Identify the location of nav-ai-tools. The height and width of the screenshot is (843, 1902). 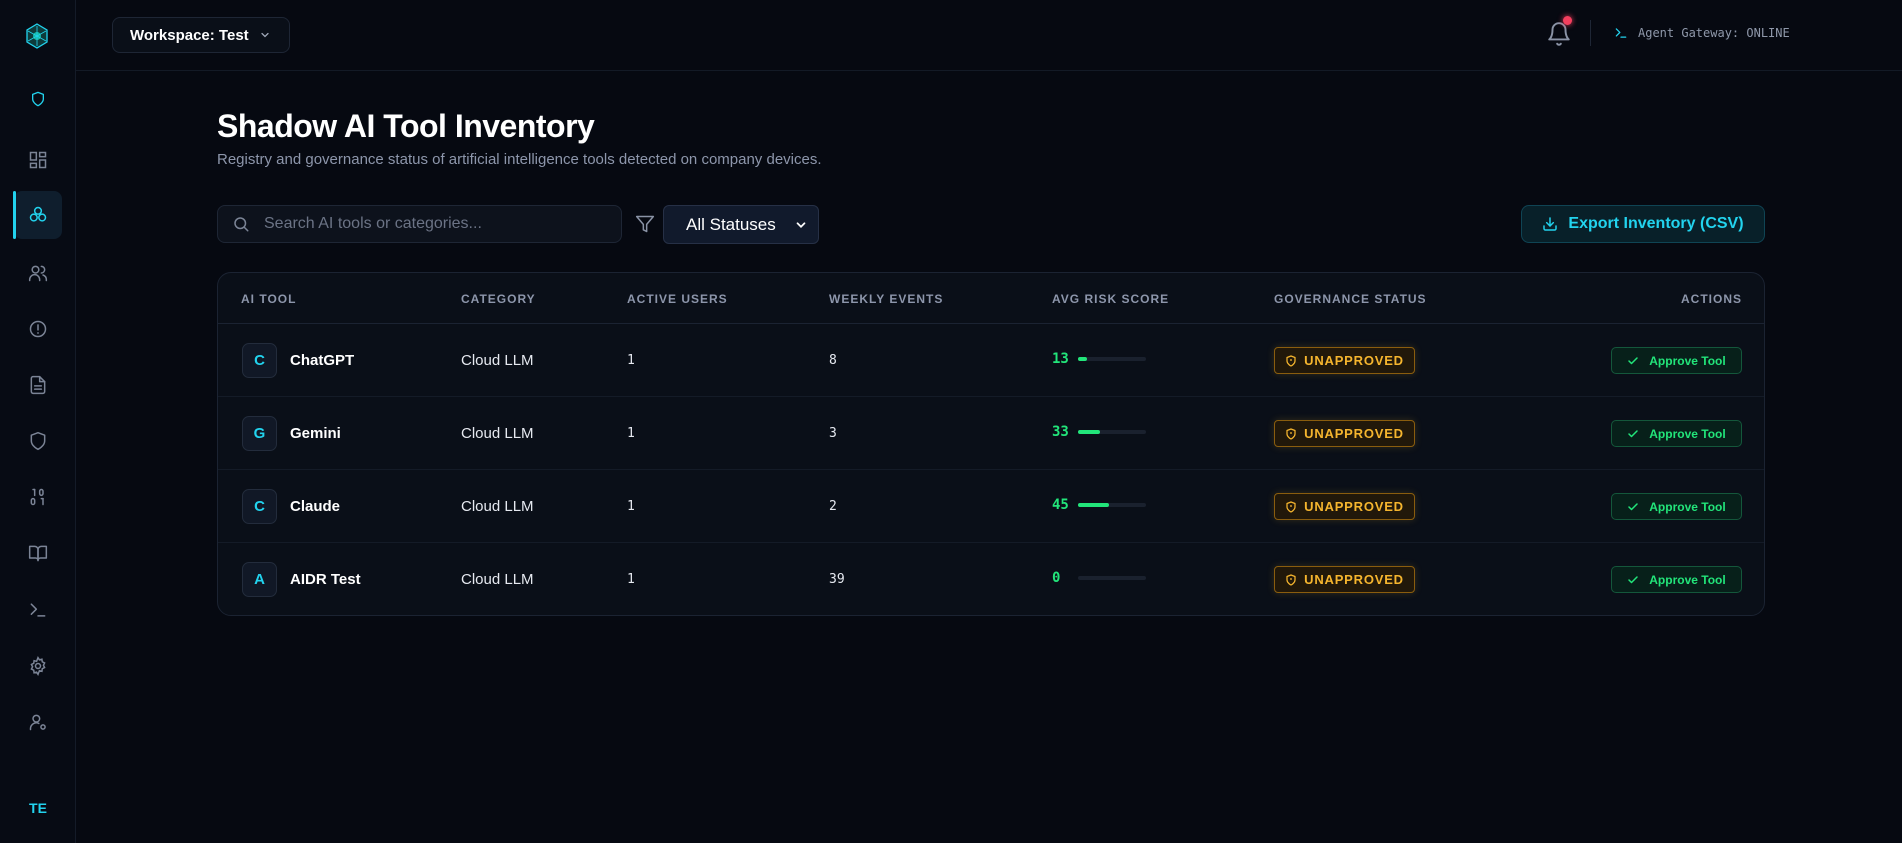
(37, 215).